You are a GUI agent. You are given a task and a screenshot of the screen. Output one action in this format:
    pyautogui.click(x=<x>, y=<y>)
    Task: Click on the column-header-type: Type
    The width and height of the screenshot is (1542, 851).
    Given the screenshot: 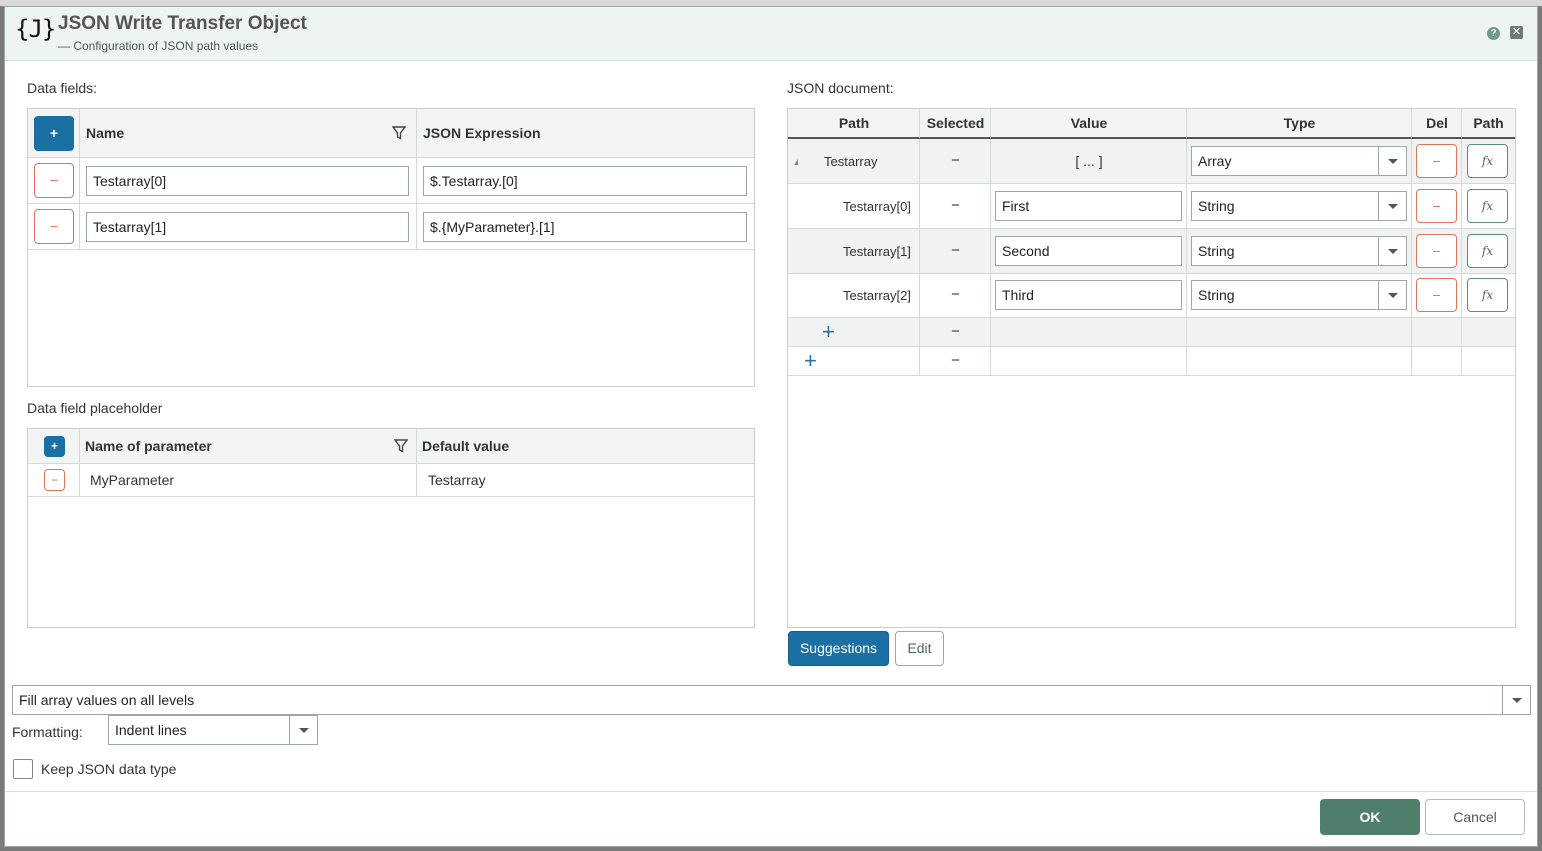 What is the action you would take?
    pyautogui.click(x=1299, y=124)
    